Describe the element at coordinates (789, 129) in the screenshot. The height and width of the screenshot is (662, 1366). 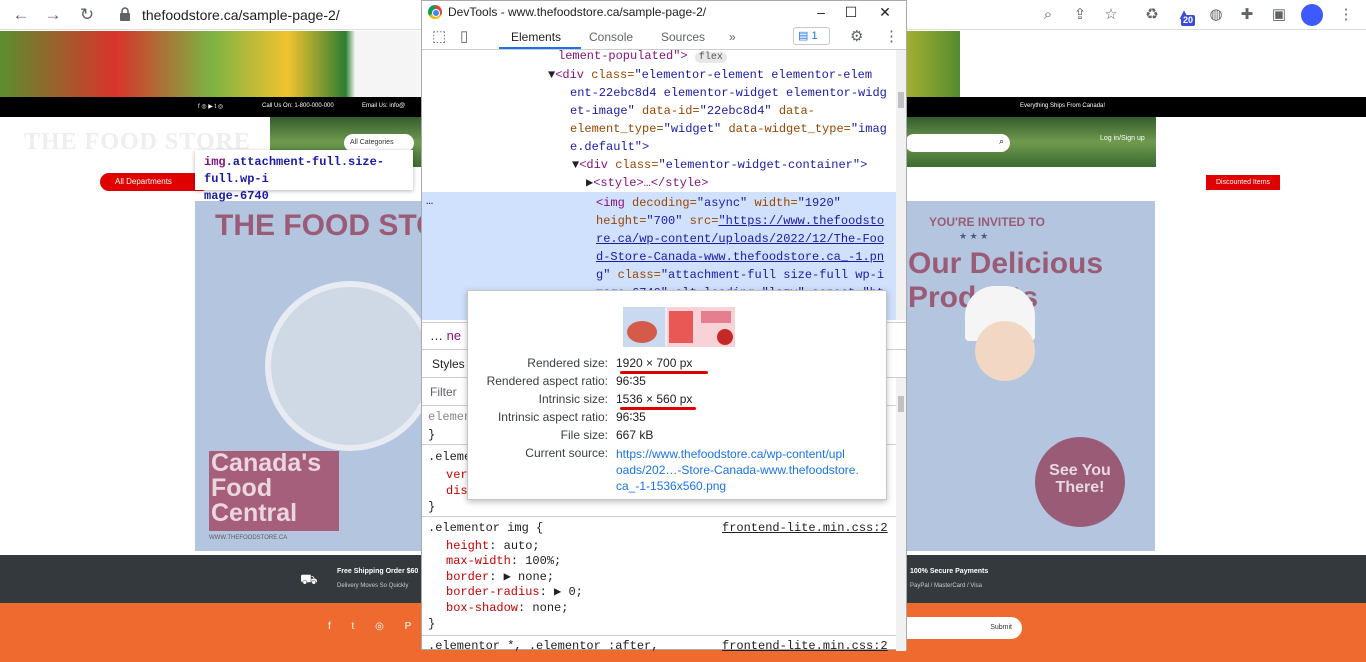
I see `dom-attr: data-widget_type=` at that location.